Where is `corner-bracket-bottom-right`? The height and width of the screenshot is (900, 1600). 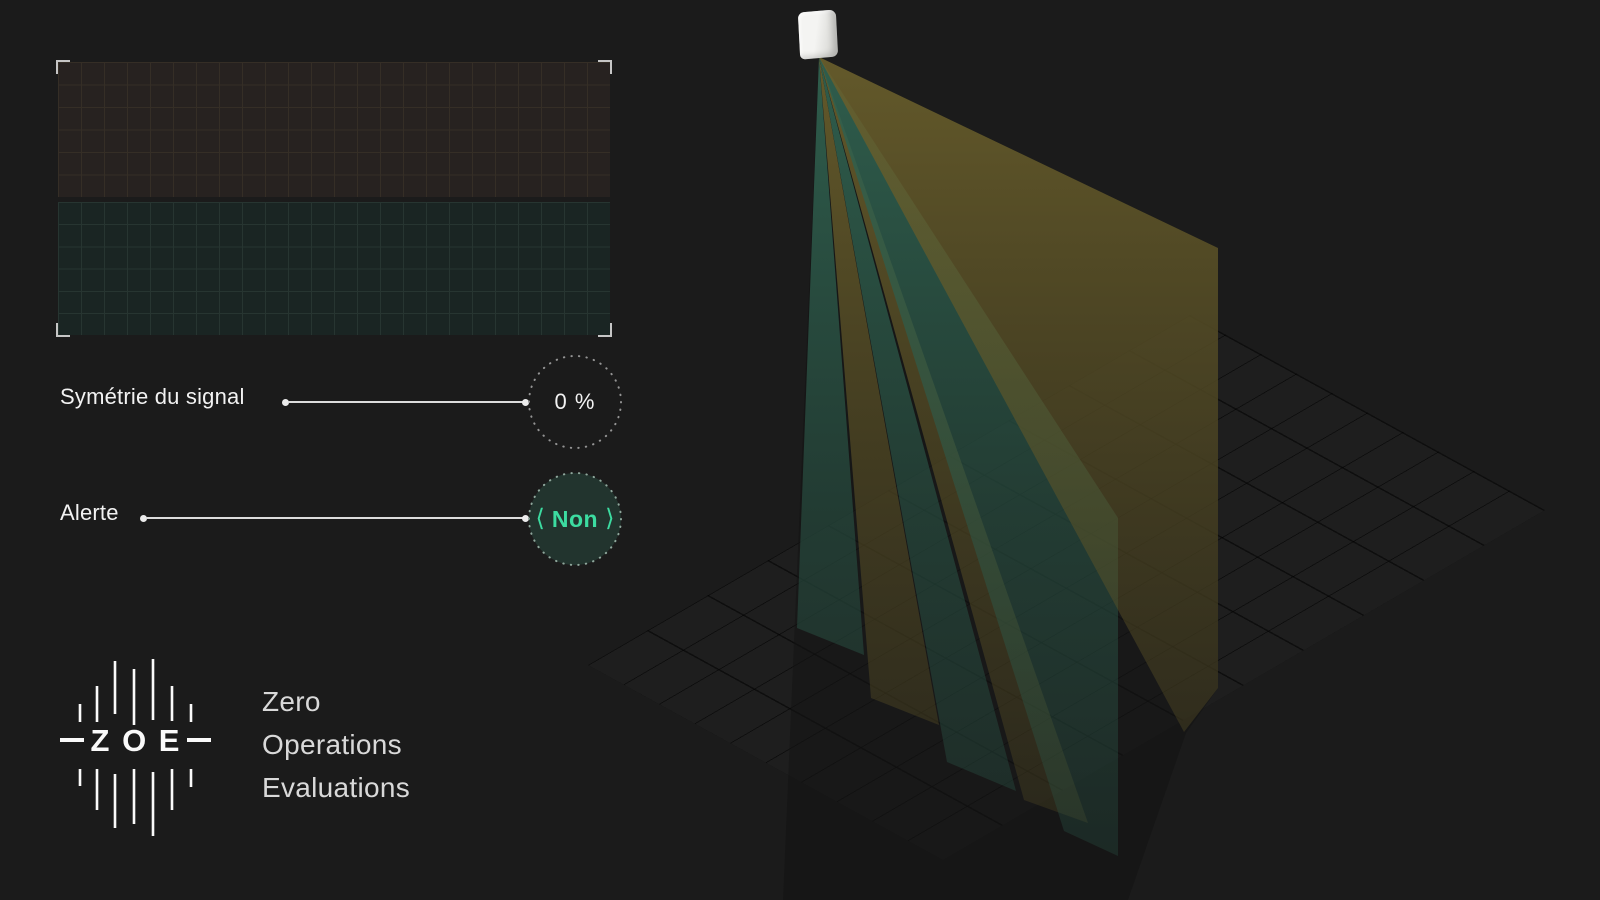 corner-bracket-bottom-right is located at coordinates (605, 330).